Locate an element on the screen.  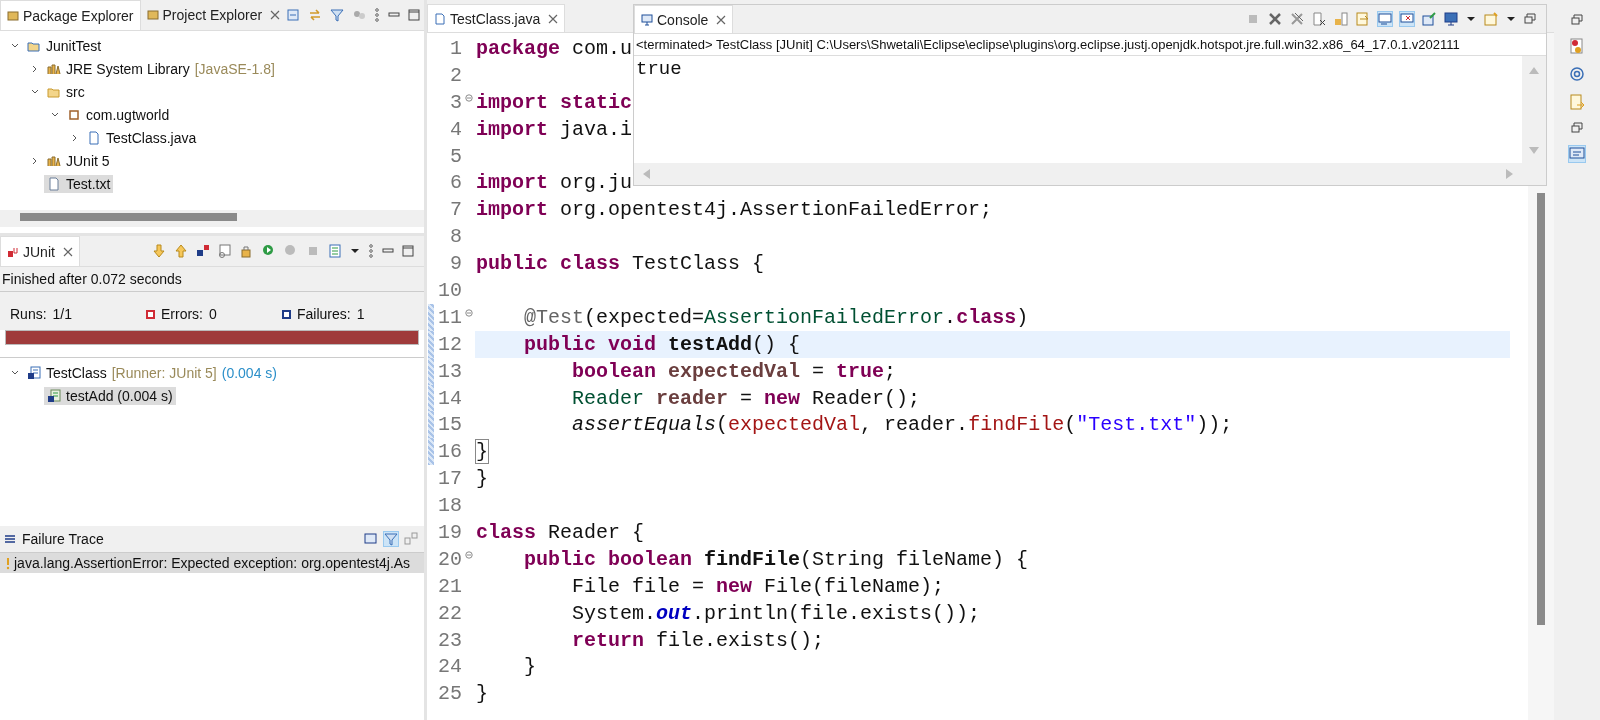
line-number: 18 is located at coordinates (449, 506).